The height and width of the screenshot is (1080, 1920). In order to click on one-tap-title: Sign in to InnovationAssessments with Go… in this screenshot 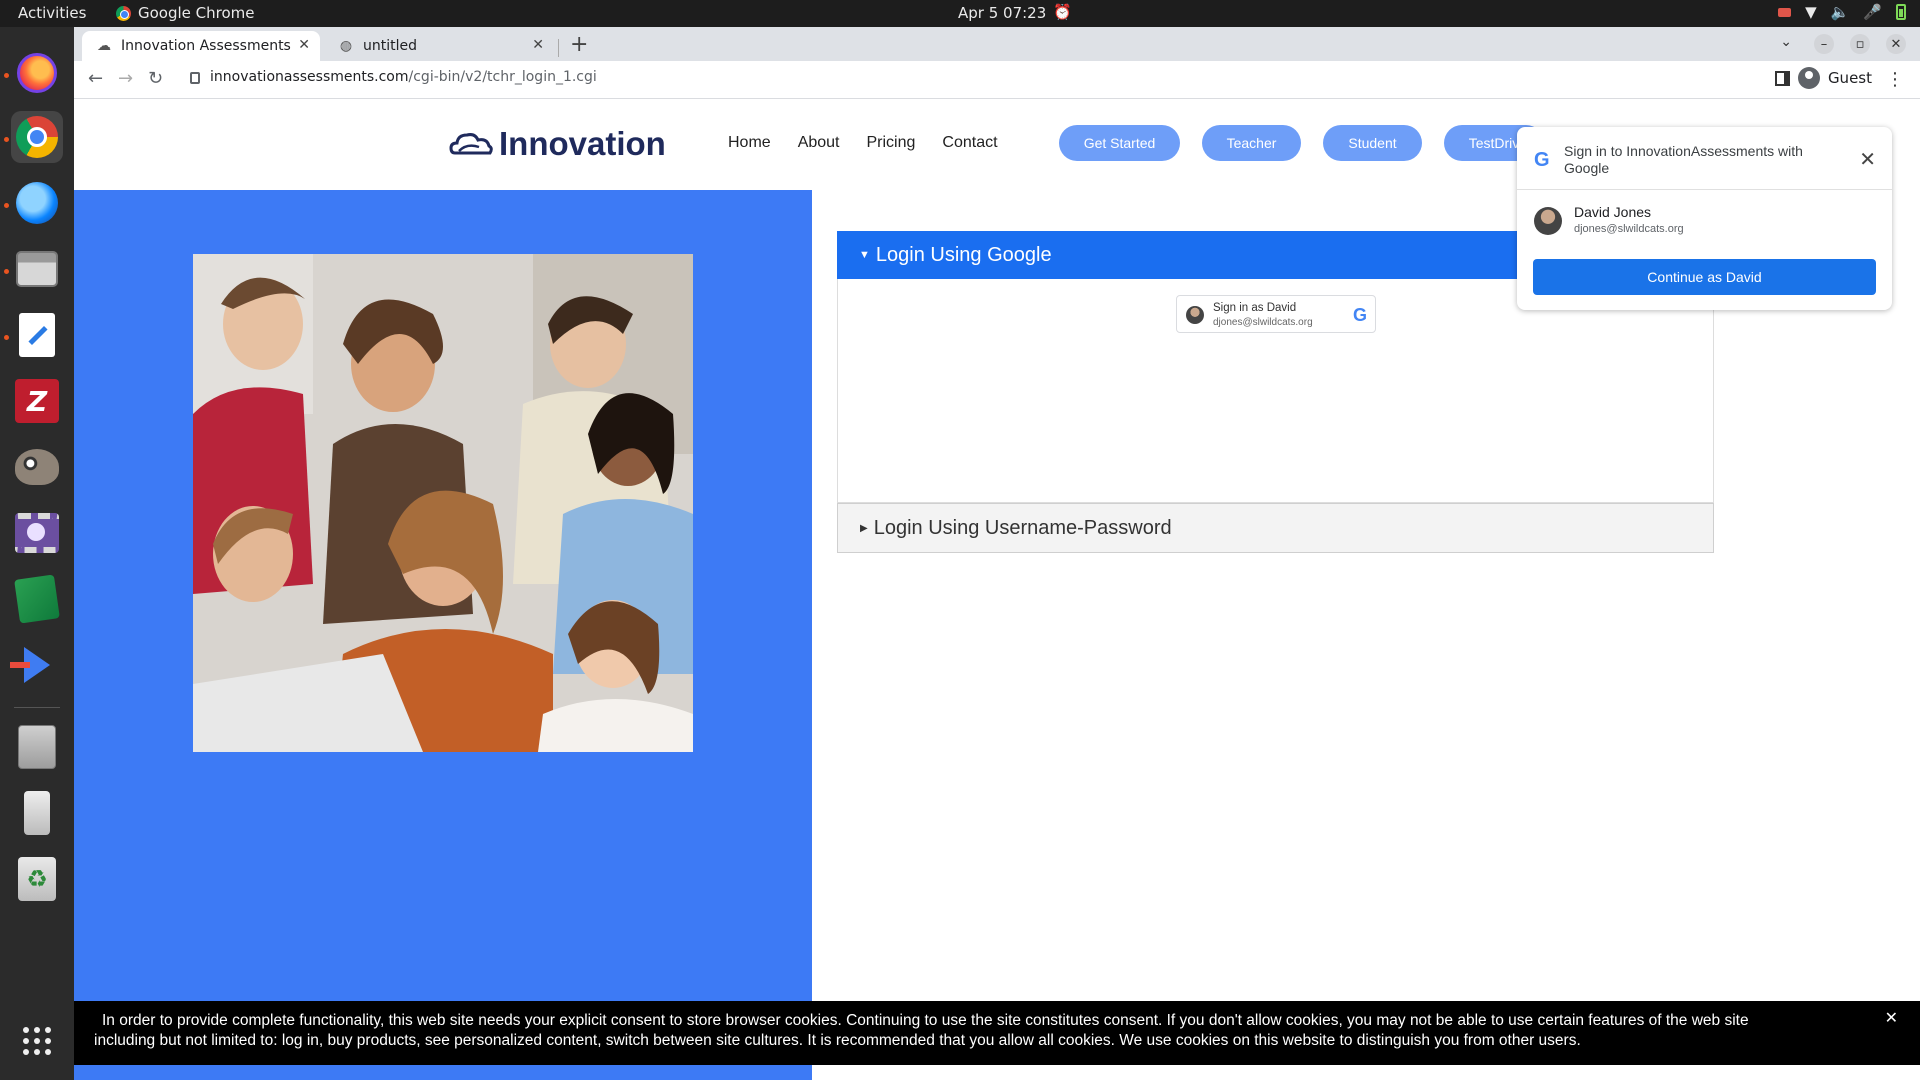, I will do `click(1683, 159)`.